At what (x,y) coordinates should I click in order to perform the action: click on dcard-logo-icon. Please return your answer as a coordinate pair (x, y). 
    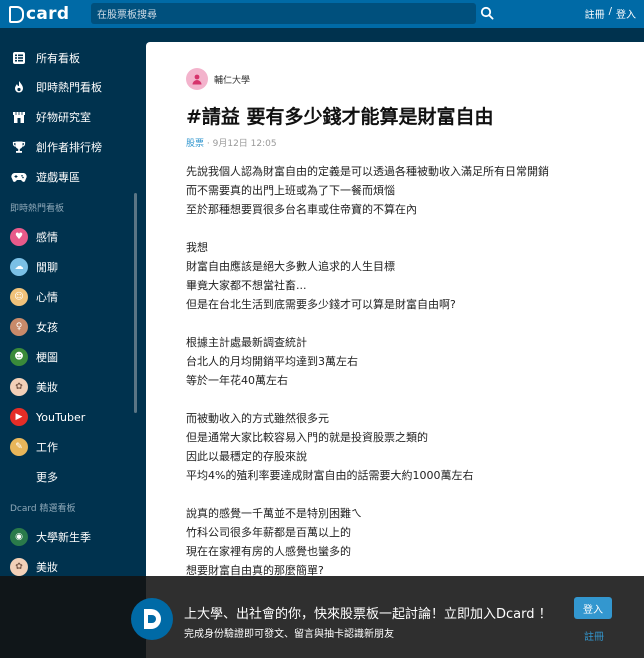
    Looking at the image, I should click on (152, 619).